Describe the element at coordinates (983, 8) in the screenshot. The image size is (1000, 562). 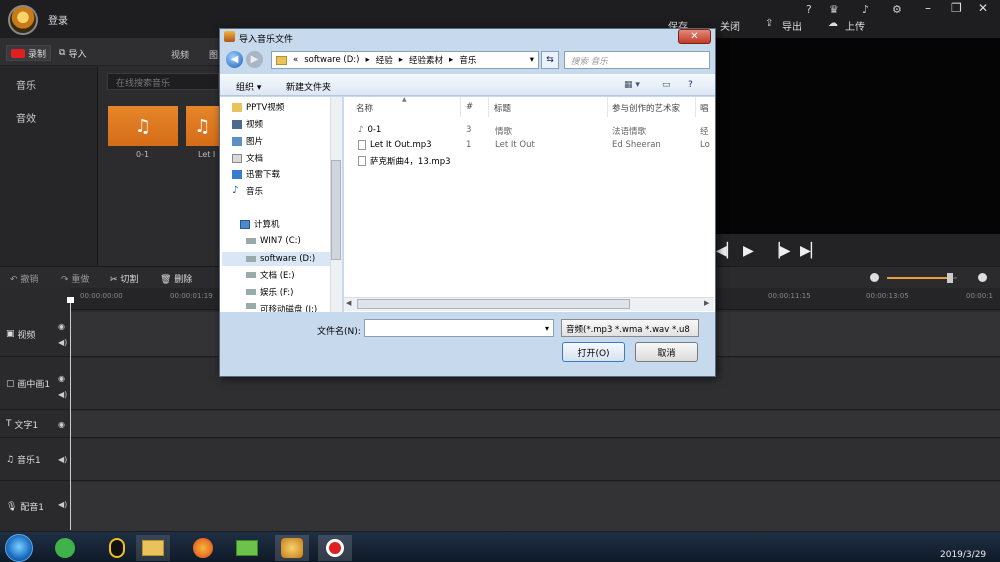
I see `close-icon: ✕` at that location.